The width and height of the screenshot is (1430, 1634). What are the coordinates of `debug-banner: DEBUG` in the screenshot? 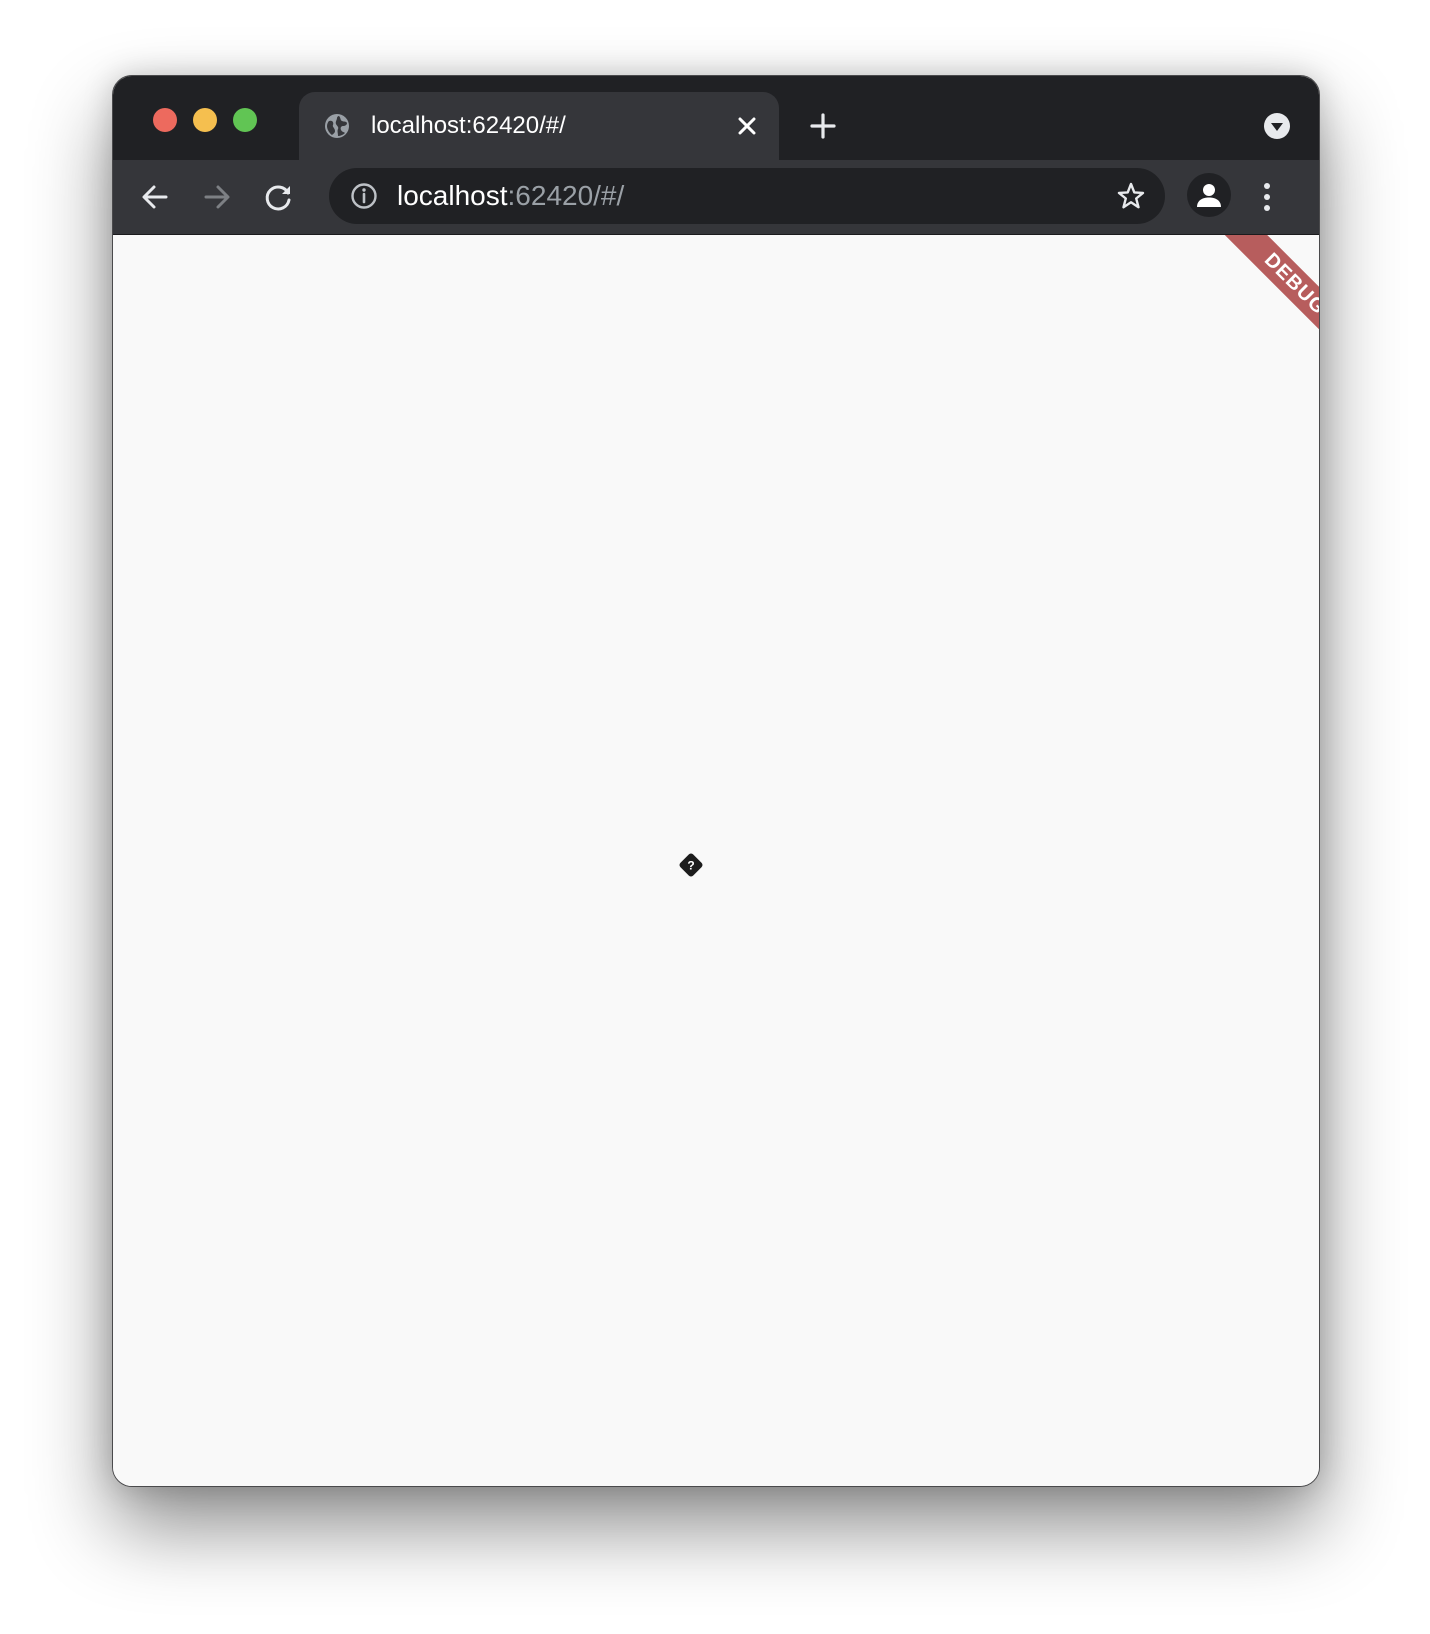 It's located at (1262, 304).